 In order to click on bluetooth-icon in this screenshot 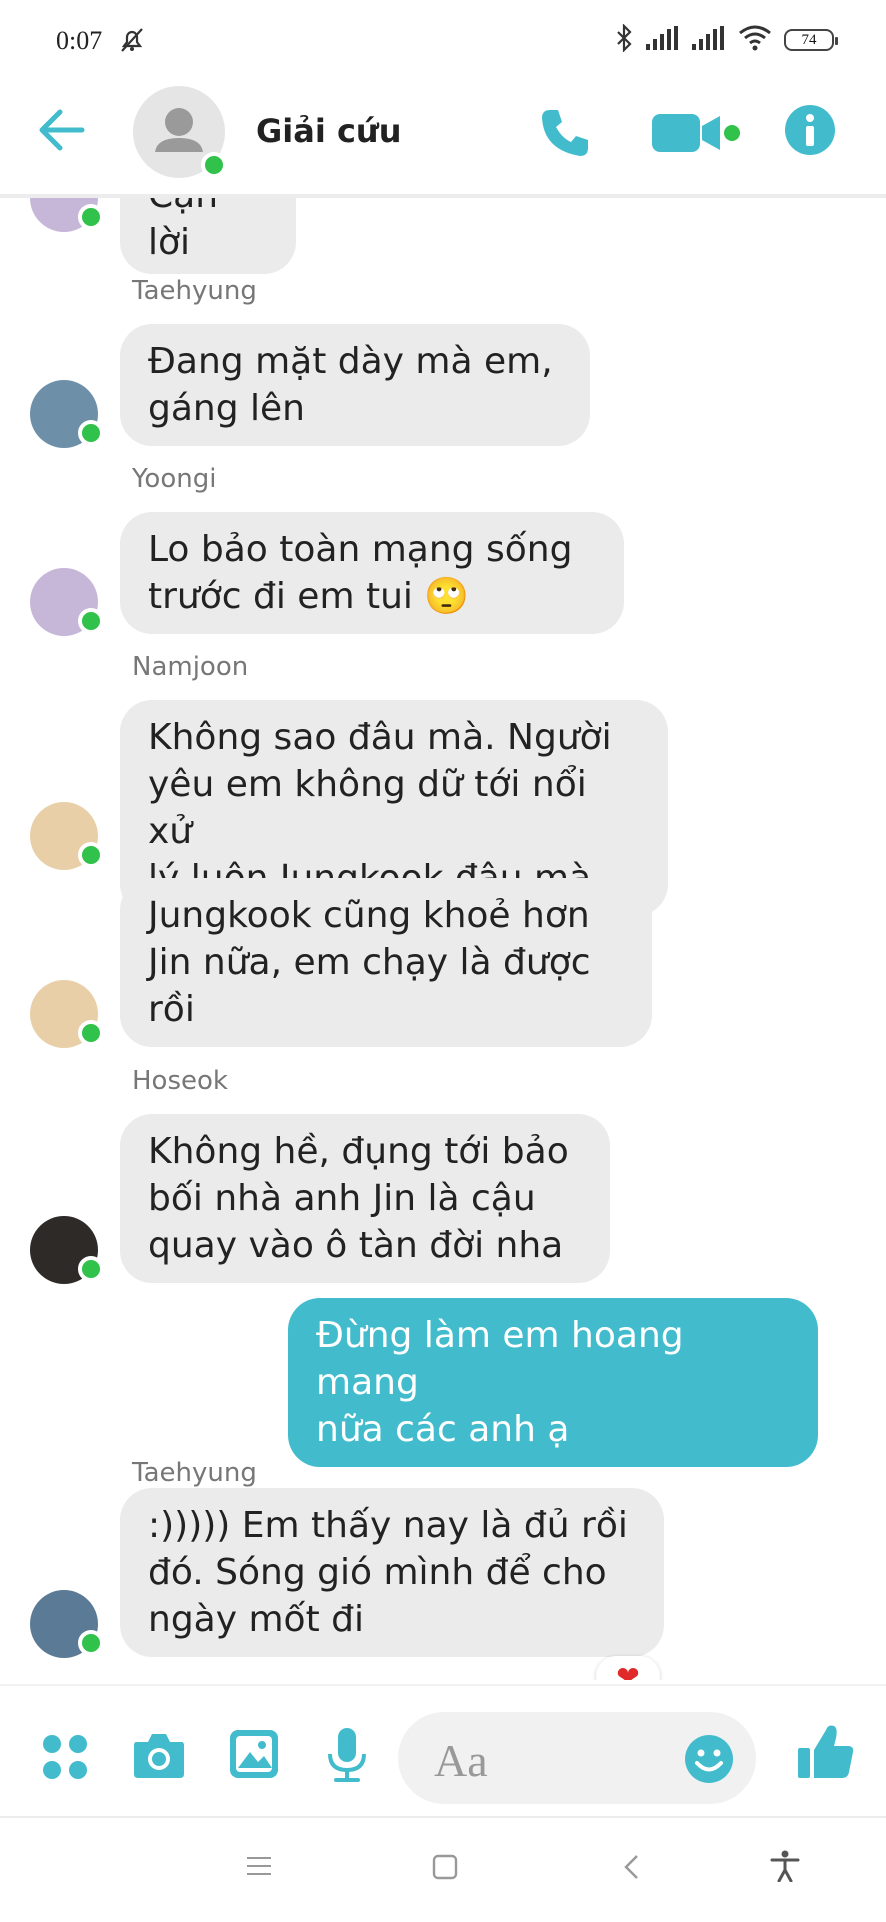, I will do `click(624, 39)`.